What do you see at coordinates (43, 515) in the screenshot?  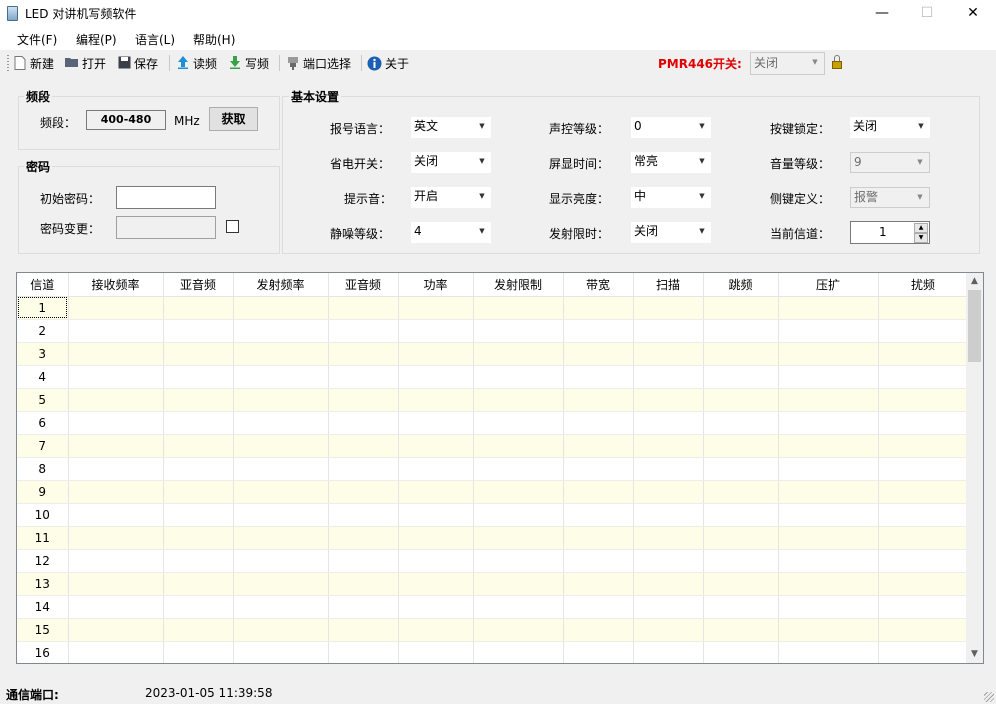 I see `channel-number-cell: 10` at bounding box center [43, 515].